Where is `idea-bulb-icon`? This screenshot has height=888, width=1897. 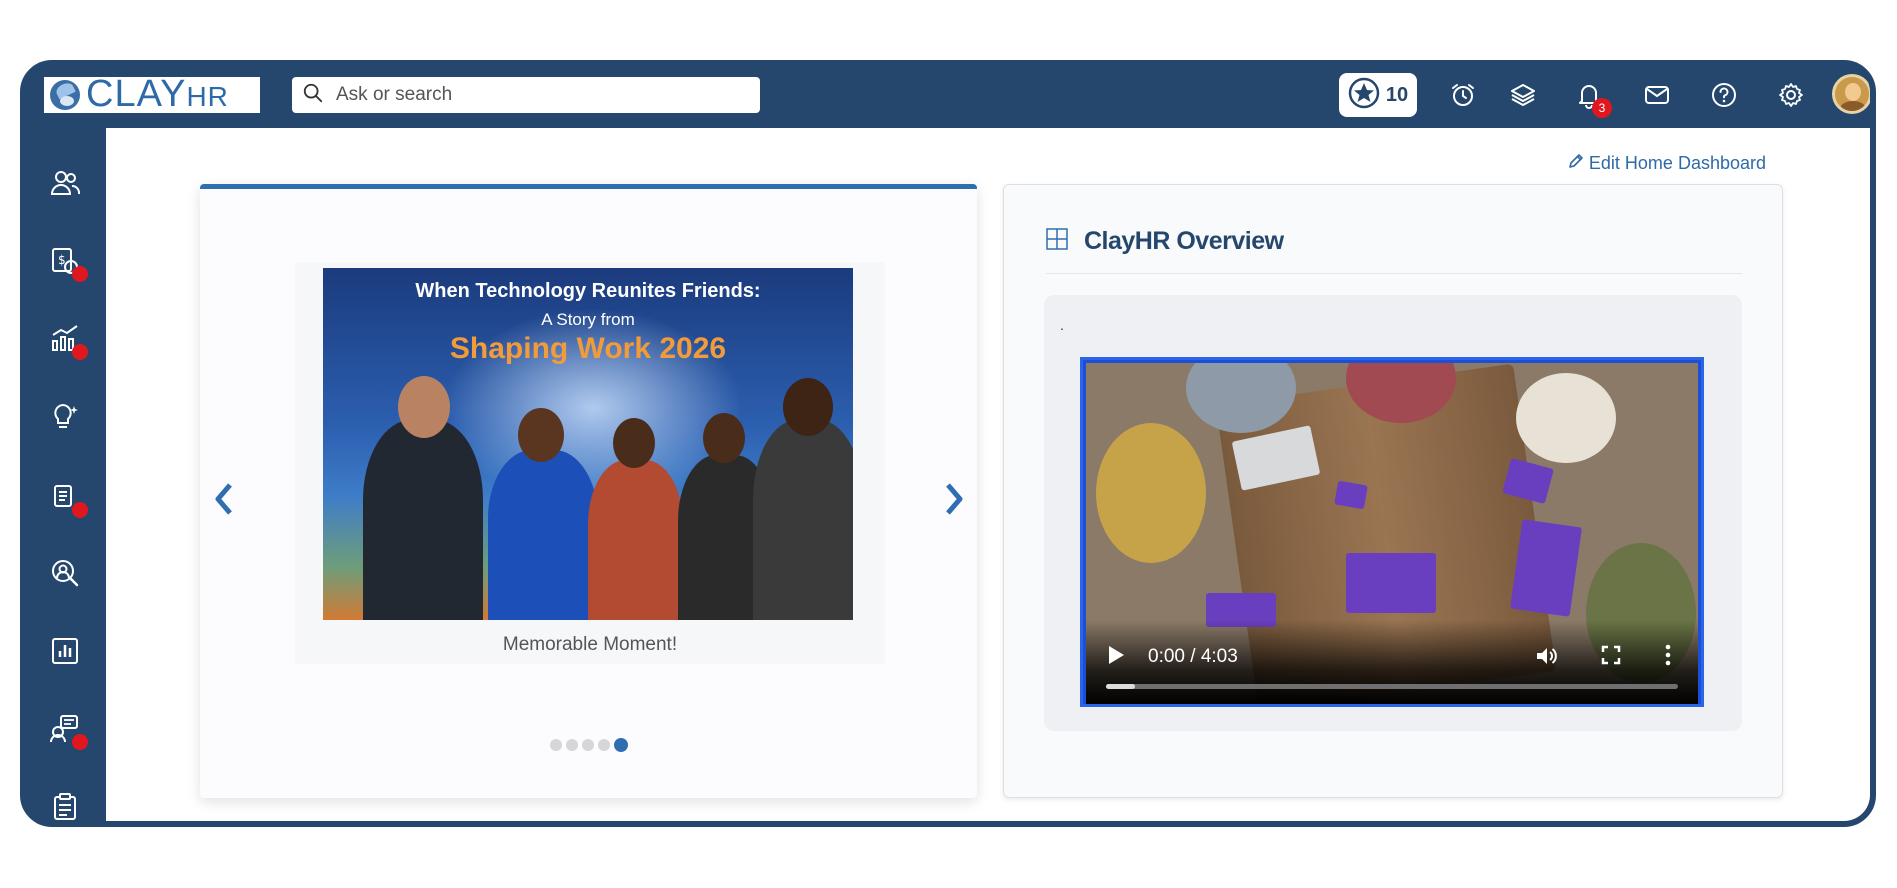
idea-bulb-icon is located at coordinates (65, 417).